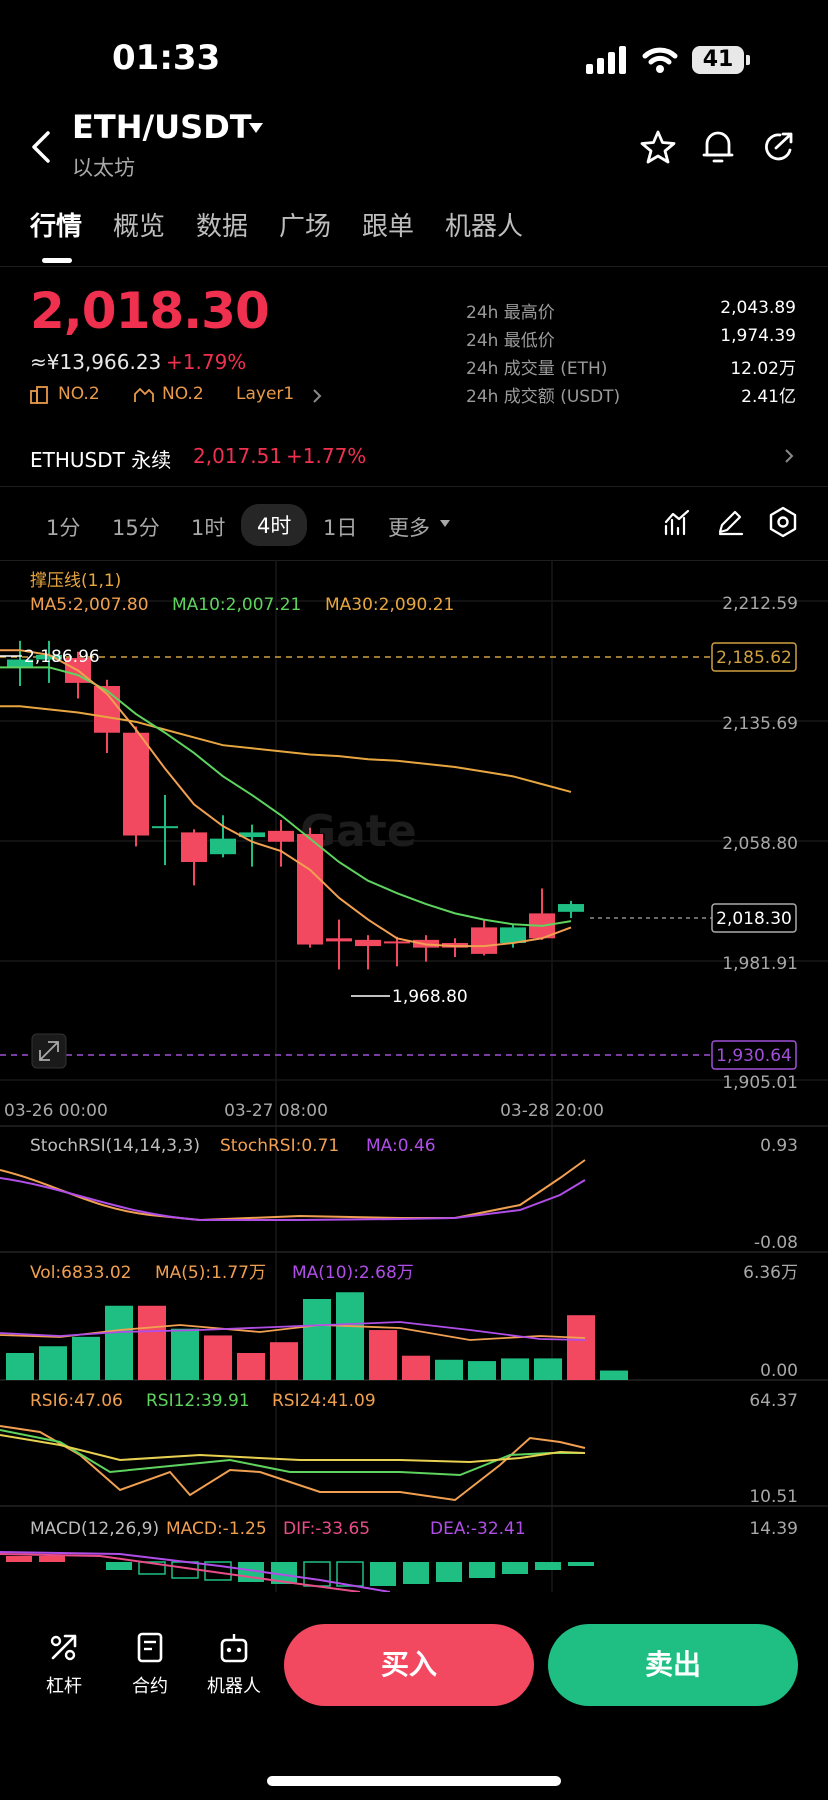  I want to click on volume-rank: NO.2, so click(183, 394).